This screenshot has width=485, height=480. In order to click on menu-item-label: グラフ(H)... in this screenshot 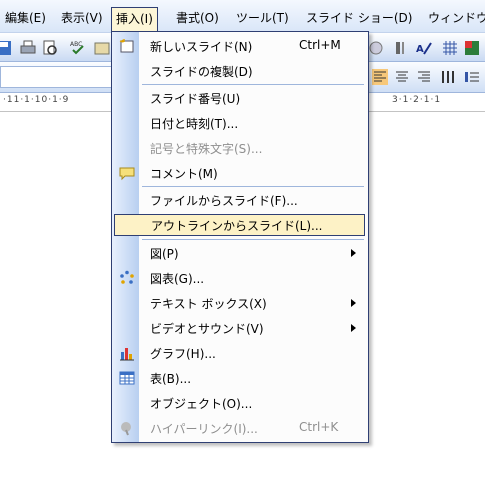, I will do `click(183, 354)`.